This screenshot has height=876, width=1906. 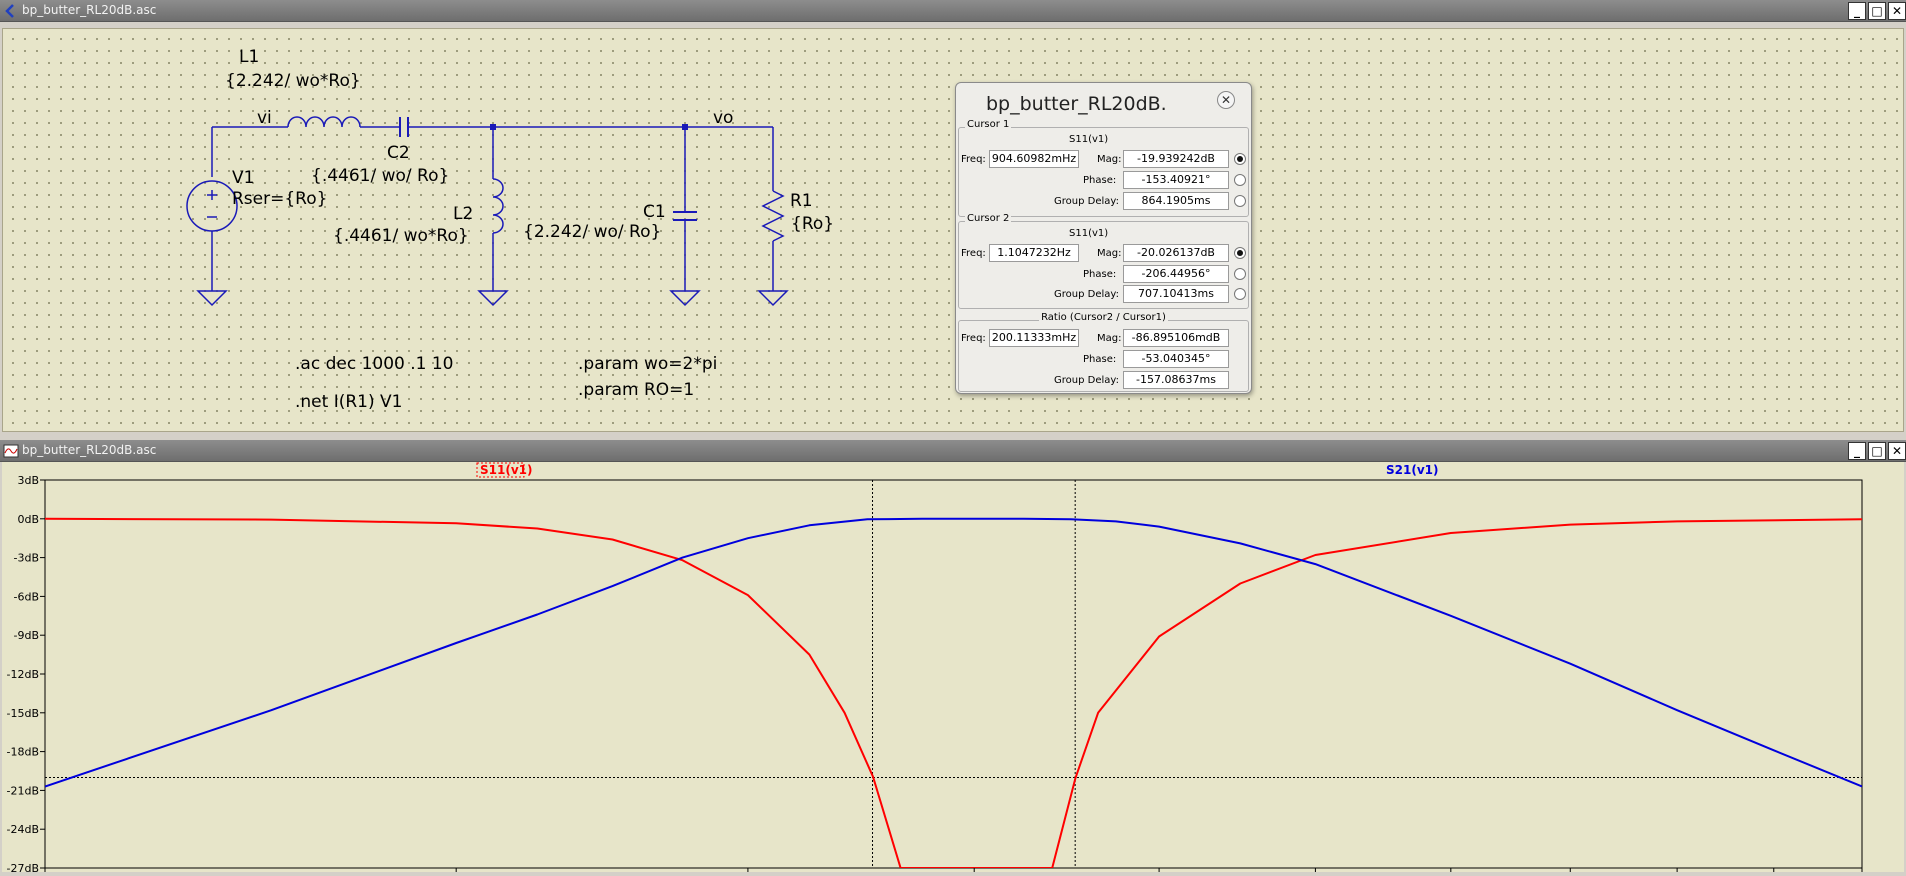 I want to click on c1-value: {2.242/ wo/ Ro}, so click(x=592, y=232).